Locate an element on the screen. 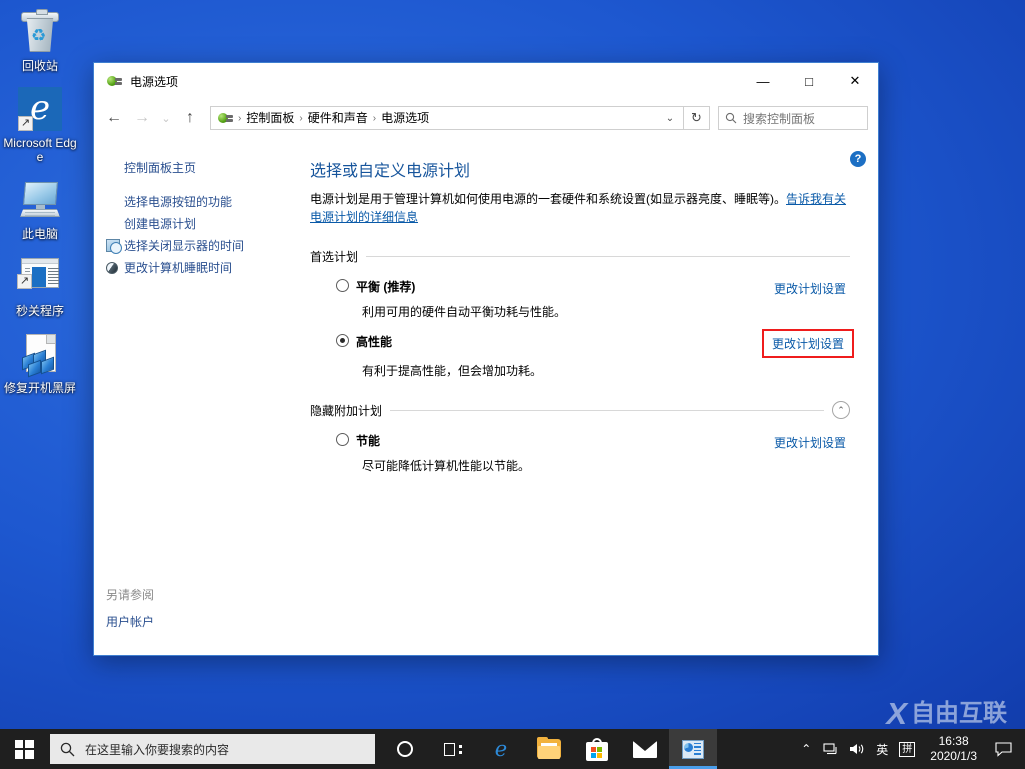 Image resolution: width=1025 pixels, height=769 pixels. power-plug-icon is located at coordinates (114, 81).